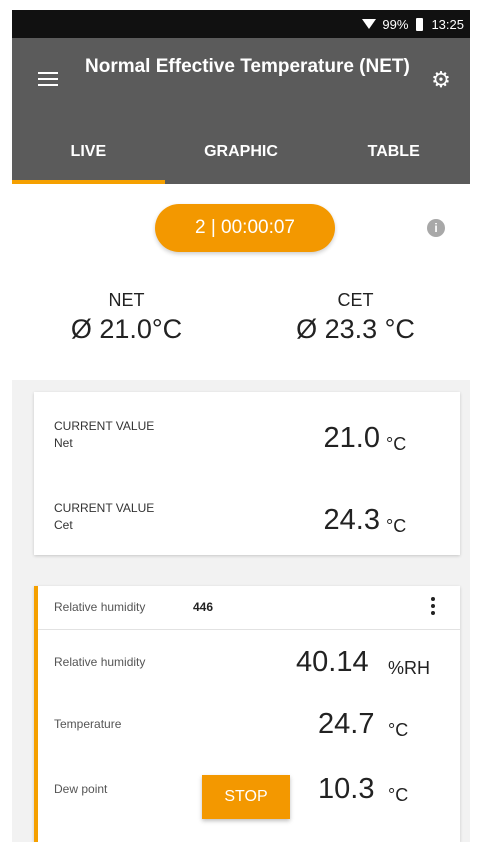 The image size is (482, 842). Describe the element at coordinates (447, 24) in the screenshot. I see `clock: 13:25` at that location.